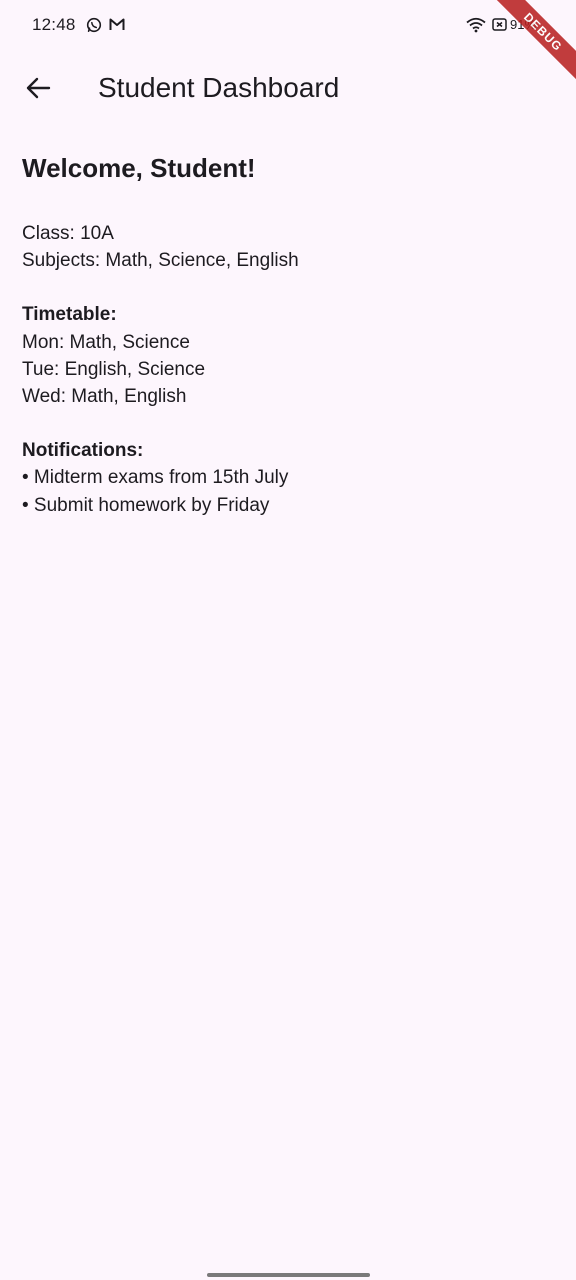 The height and width of the screenshot is (1280, 576). I want to click on page-title: Student Dashboard, so click(219, 87).